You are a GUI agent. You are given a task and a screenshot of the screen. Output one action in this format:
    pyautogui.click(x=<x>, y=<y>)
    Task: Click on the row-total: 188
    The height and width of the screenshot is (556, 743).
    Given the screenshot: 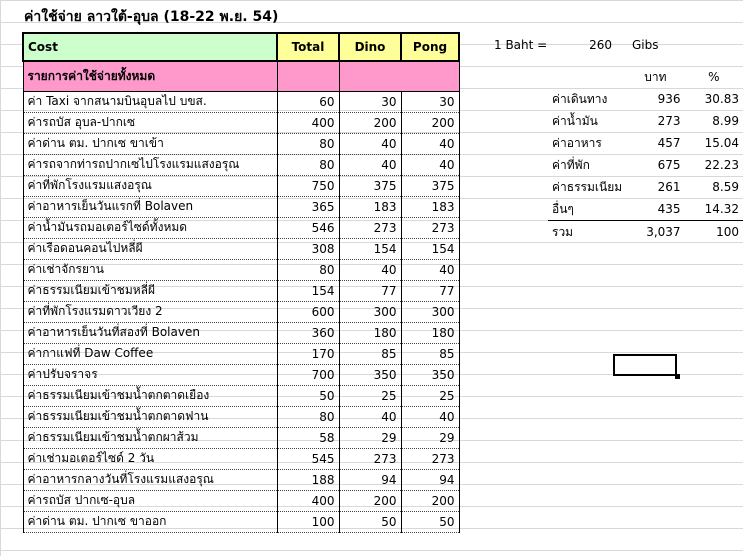 What is the action you would take?
    pyautogui.click(x=308, y=480)
    